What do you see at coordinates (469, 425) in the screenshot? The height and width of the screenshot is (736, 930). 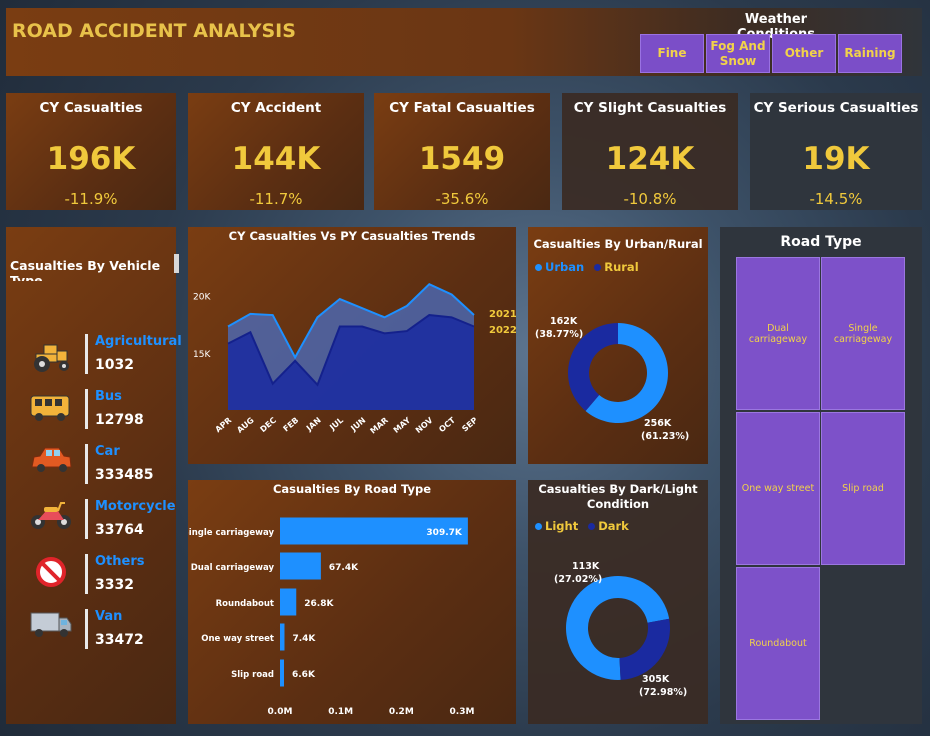 I see `x-tick-label: SEP` at bounding box center [469, 425].